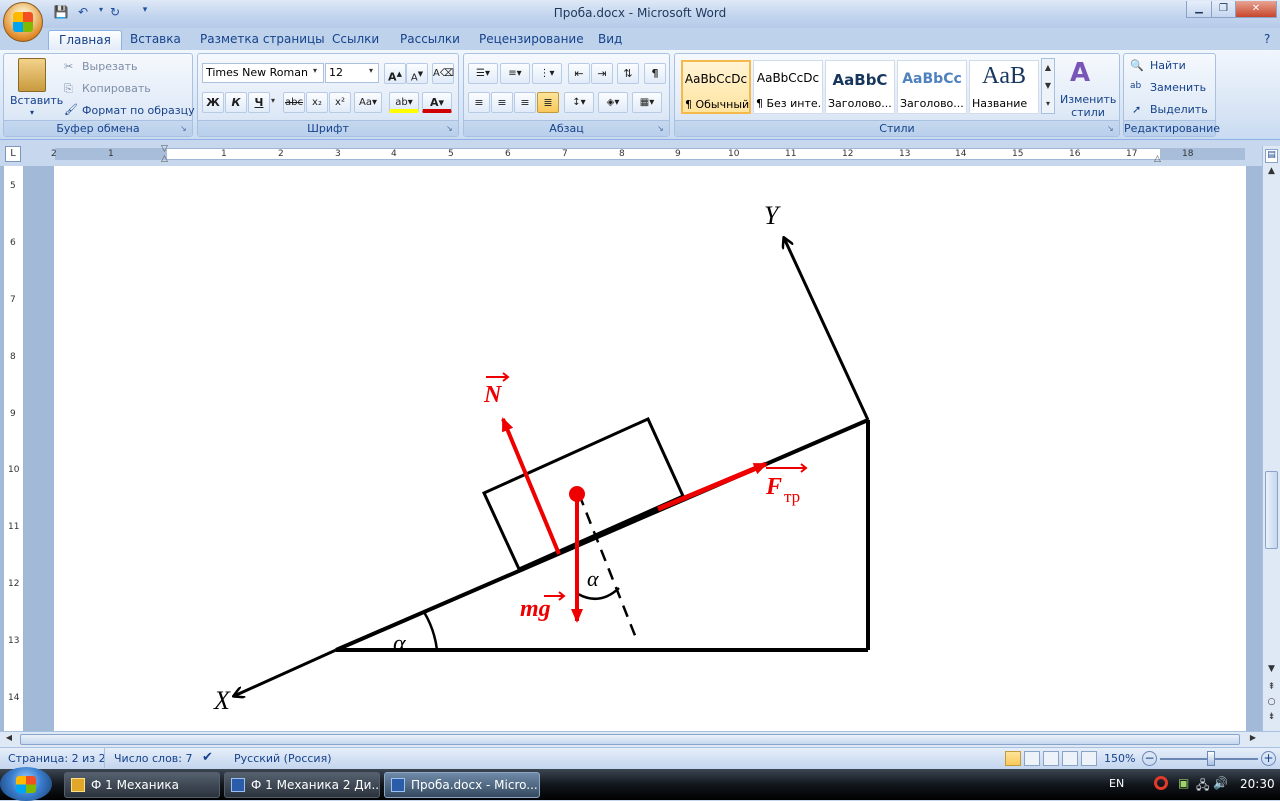  Describe the element at coordinates (662, 129) in the screenshot. I see `paragraph-dialog-launcher-icon: ↘` at that location.